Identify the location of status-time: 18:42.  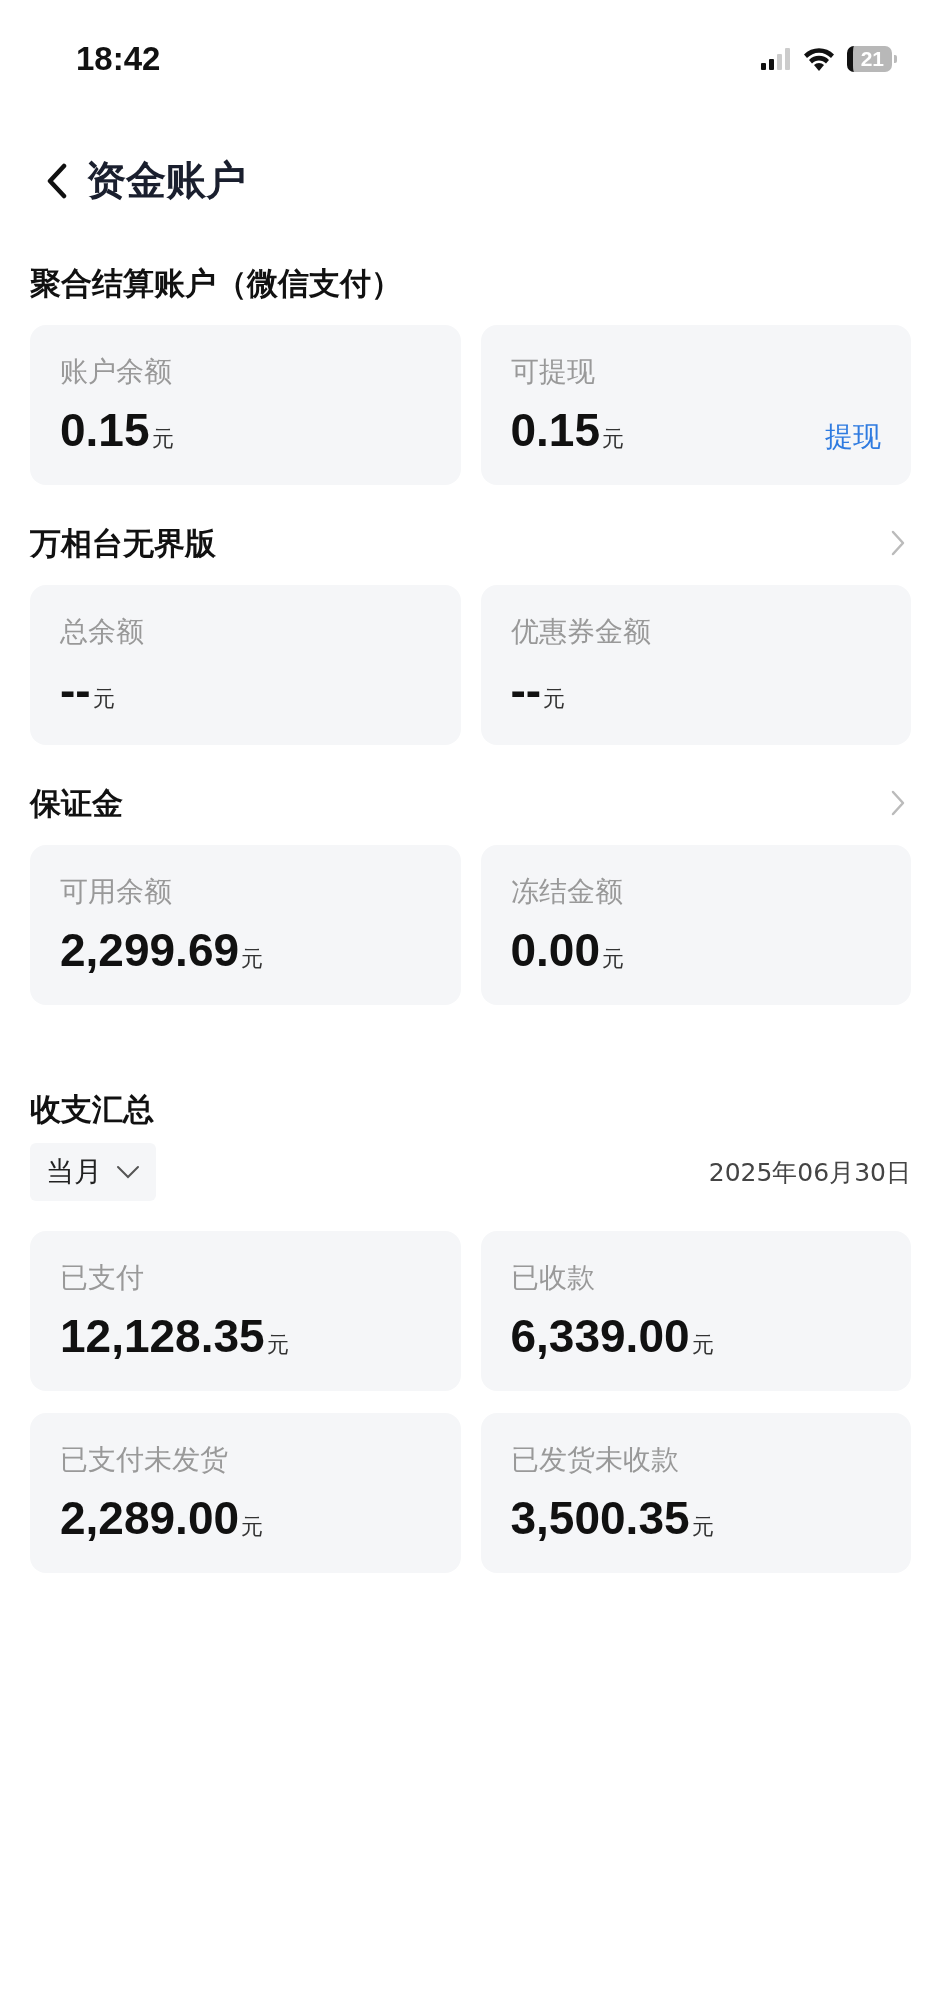
(118, 59).